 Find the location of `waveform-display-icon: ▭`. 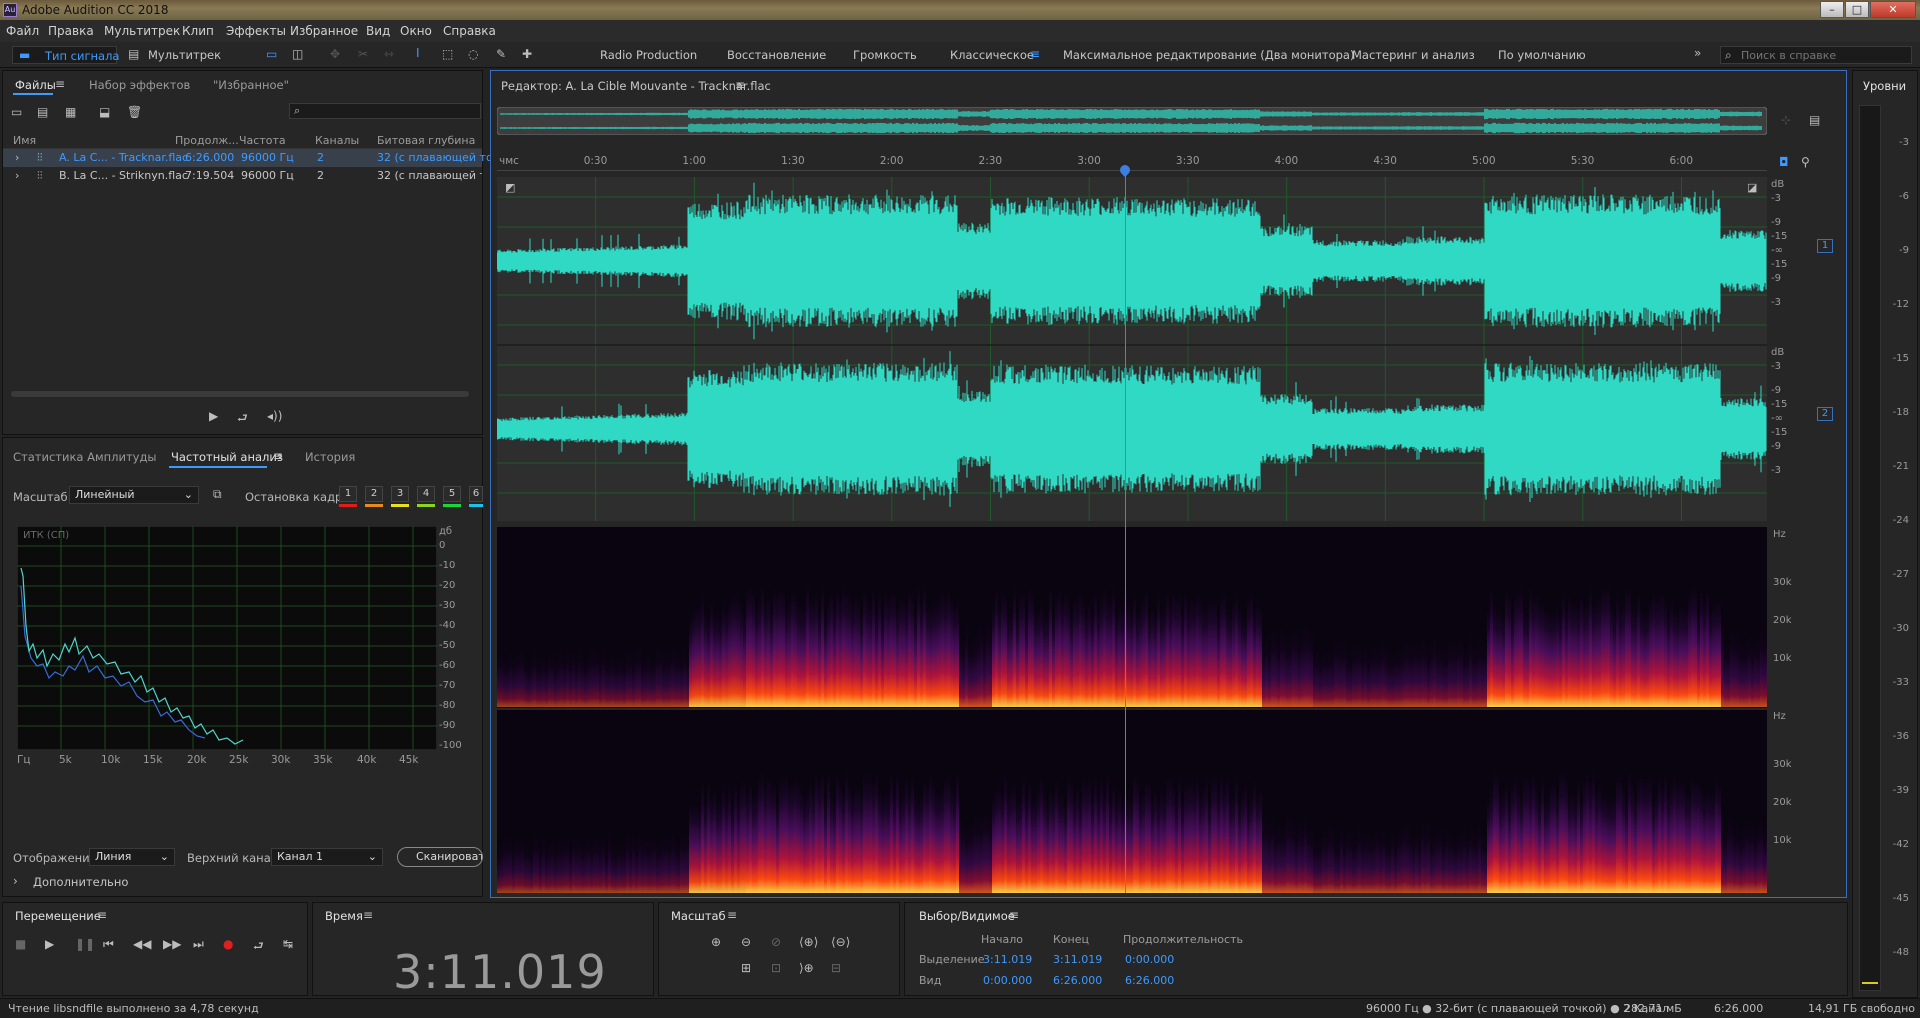

waveform-display-icon: ▭ is located at coordinates (271, 54).